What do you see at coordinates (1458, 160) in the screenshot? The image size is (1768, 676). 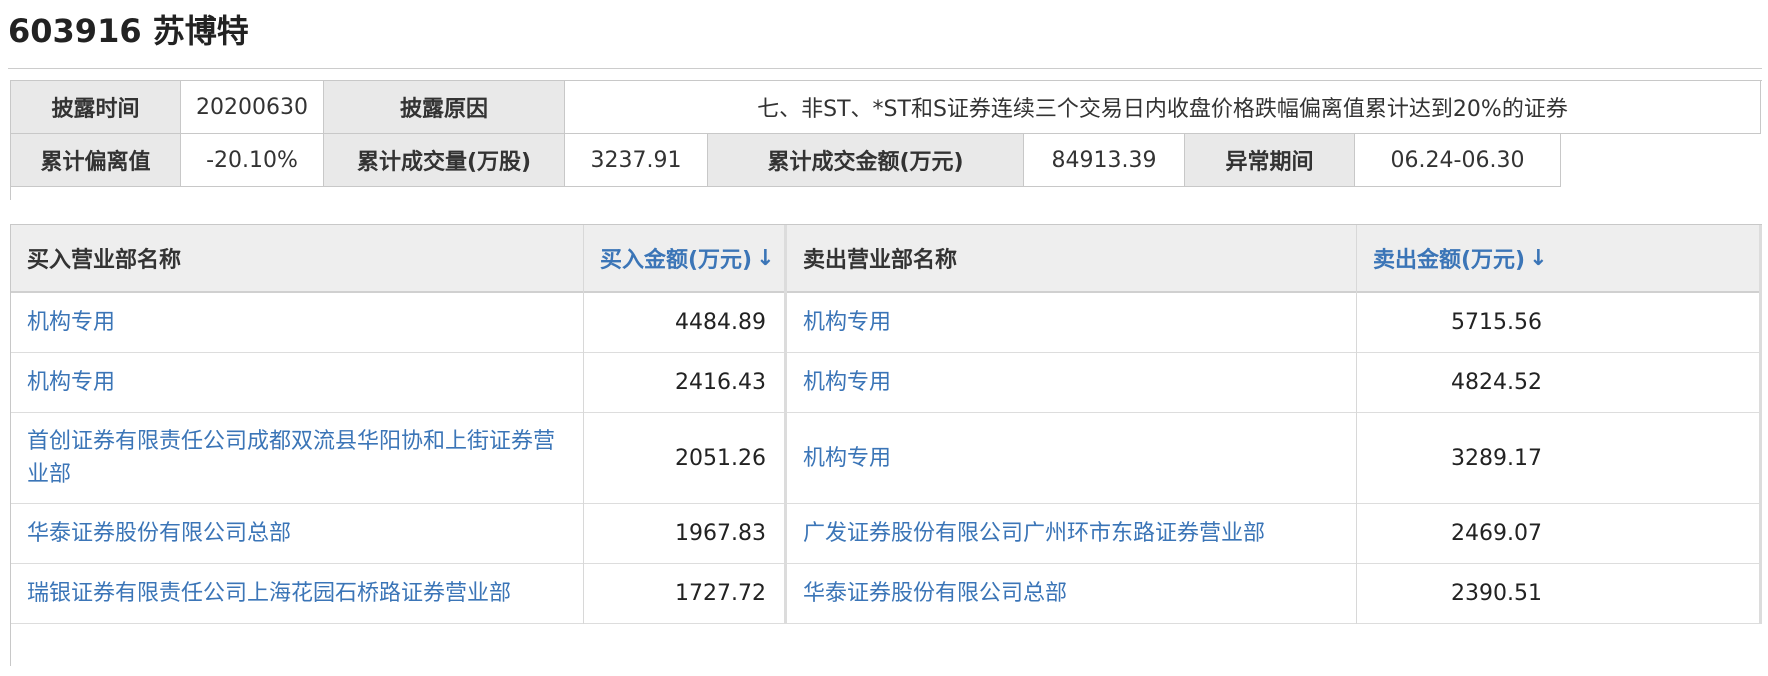 I see `period-value: 06.24-06.30` at bounding box center [1458, 160].